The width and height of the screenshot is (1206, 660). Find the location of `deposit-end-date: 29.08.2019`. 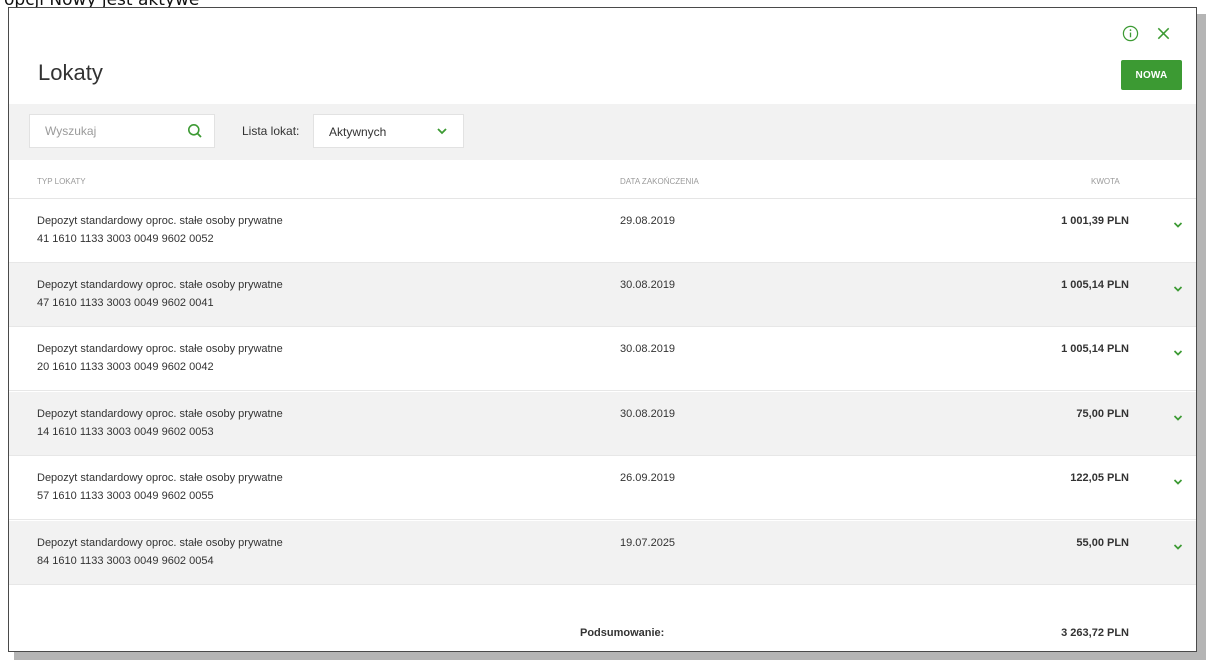

deposit-end-date: 29.08.2019 is located at coordinates (648, 221).